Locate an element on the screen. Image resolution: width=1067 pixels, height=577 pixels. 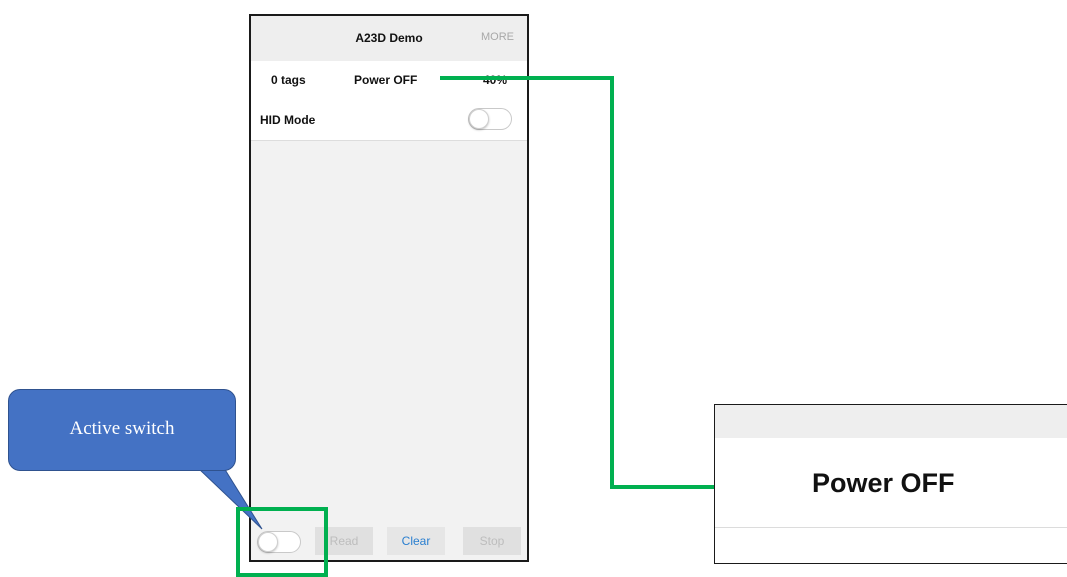
zoom-header-bar is located at coordinates (891, 421).